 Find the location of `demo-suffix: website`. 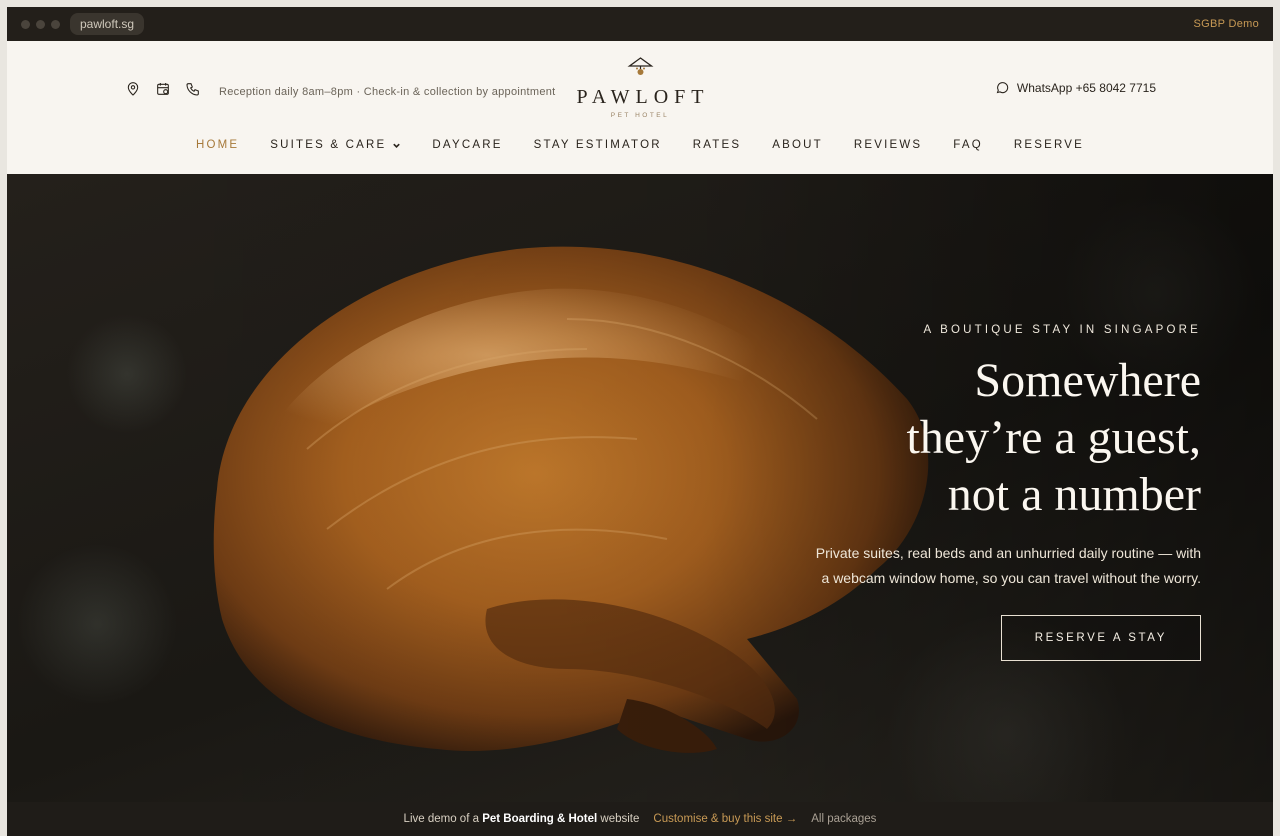

demo-suffix: website is located at coordinates (620, 819).